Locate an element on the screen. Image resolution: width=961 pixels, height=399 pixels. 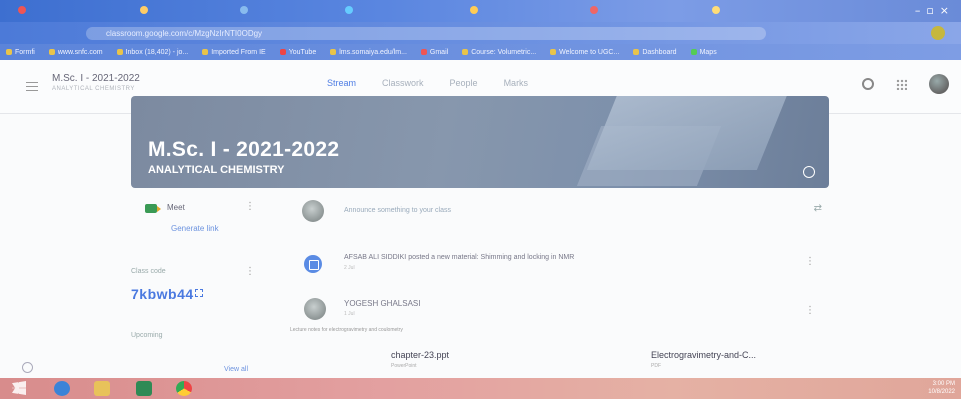
window-controls: –▫× is located at coordinates (935, 10).